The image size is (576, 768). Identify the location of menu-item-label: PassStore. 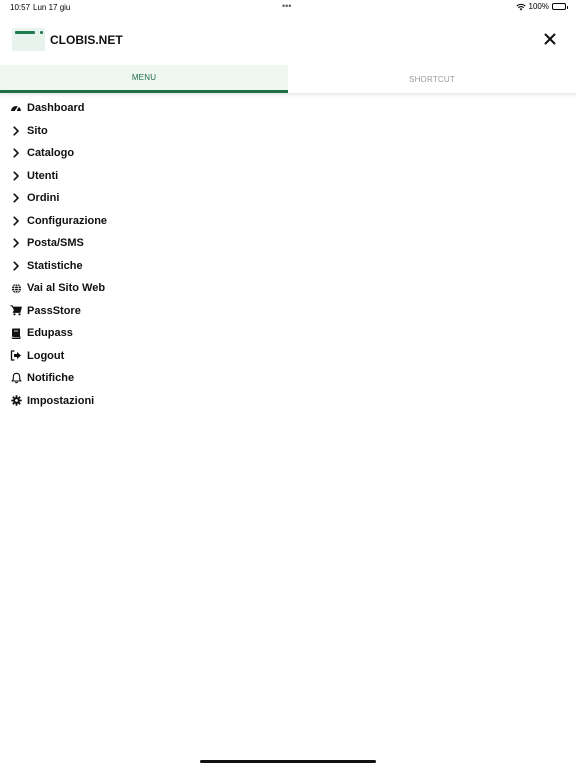
(54, 310).